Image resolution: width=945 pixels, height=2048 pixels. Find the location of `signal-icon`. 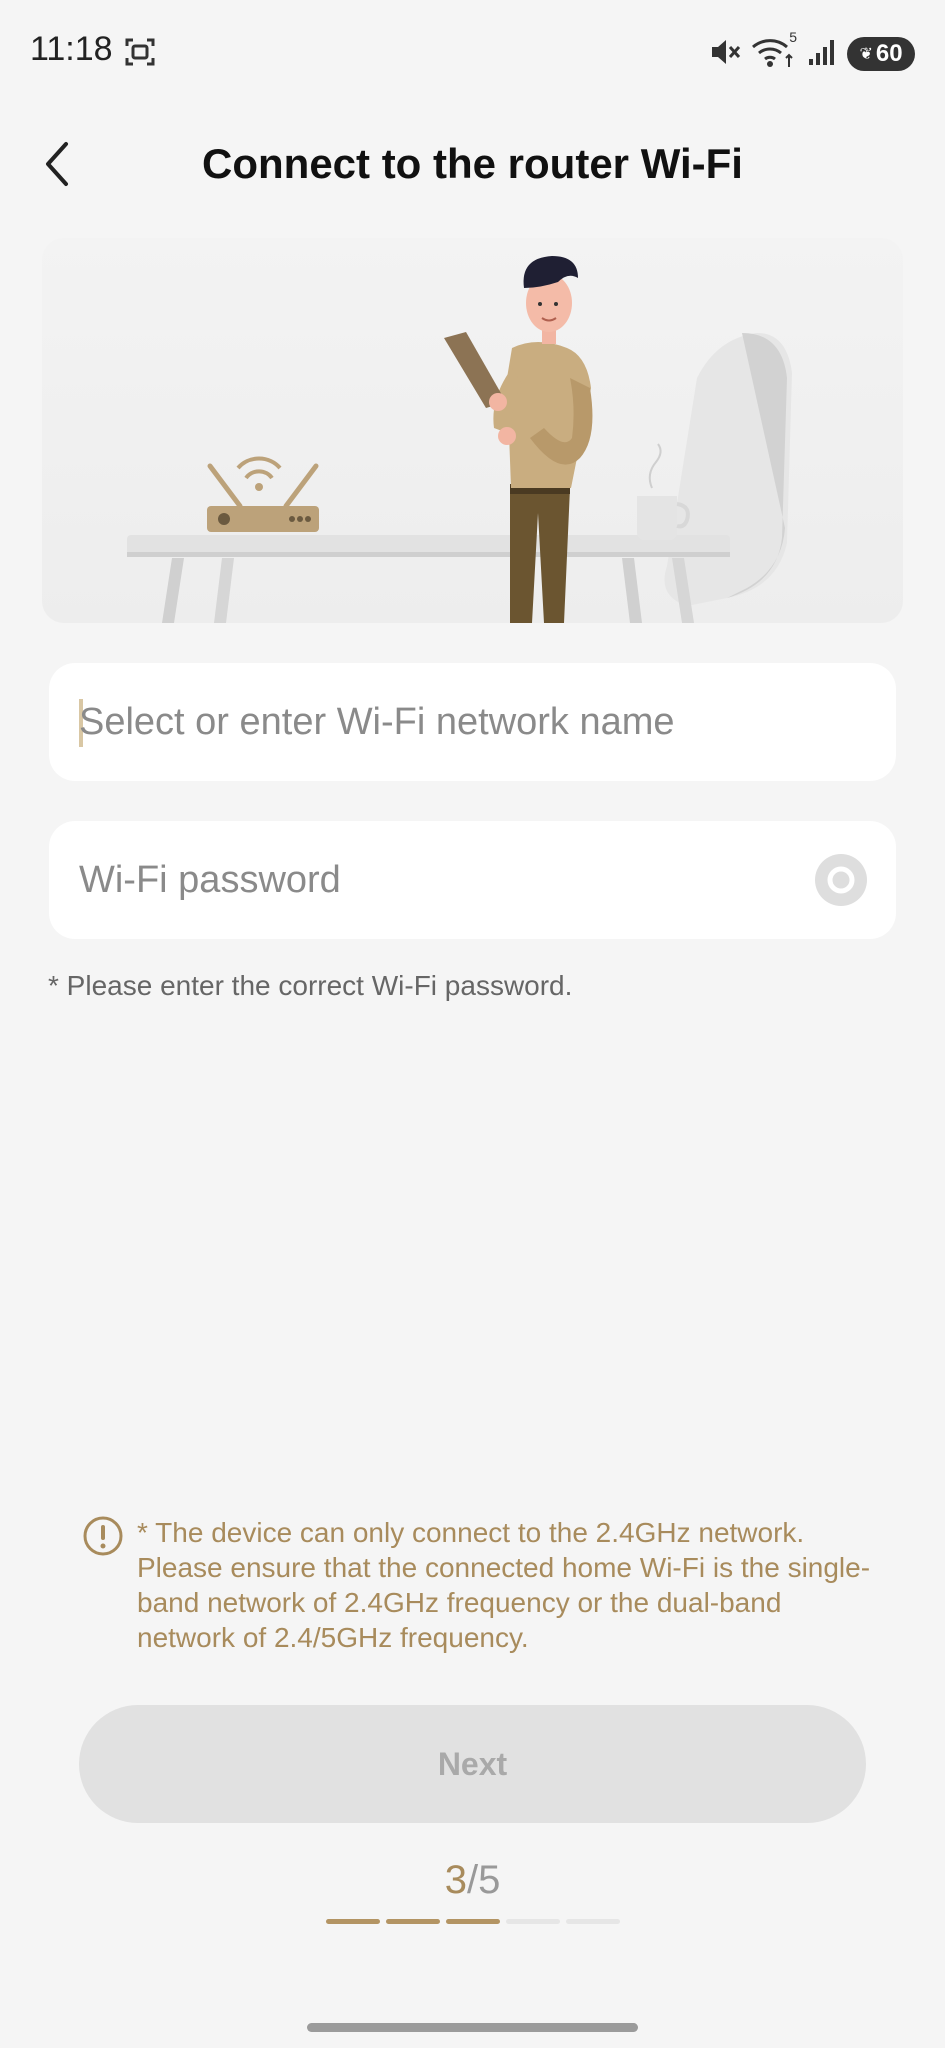

signal-icon is located at coordinates (822, 54).